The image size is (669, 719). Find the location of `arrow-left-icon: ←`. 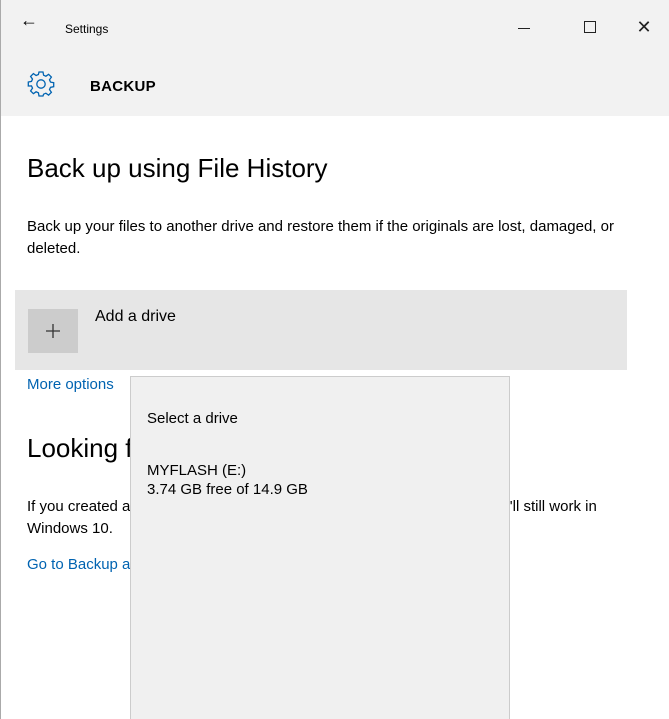

arrow-left-icon: ← is located at coordinates (29, 19).